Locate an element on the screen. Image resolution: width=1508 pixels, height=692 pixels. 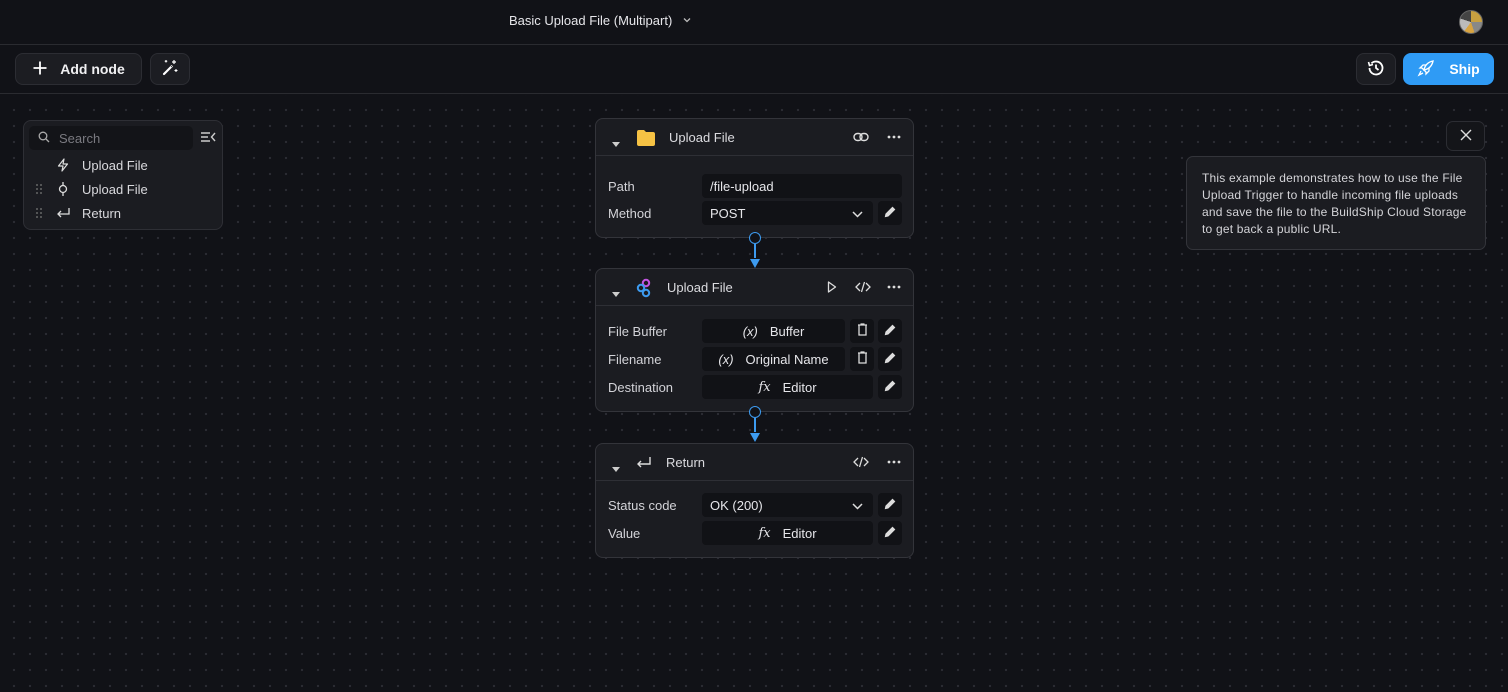
status-code-value: OK (200) is located at coordinates (736, 505).